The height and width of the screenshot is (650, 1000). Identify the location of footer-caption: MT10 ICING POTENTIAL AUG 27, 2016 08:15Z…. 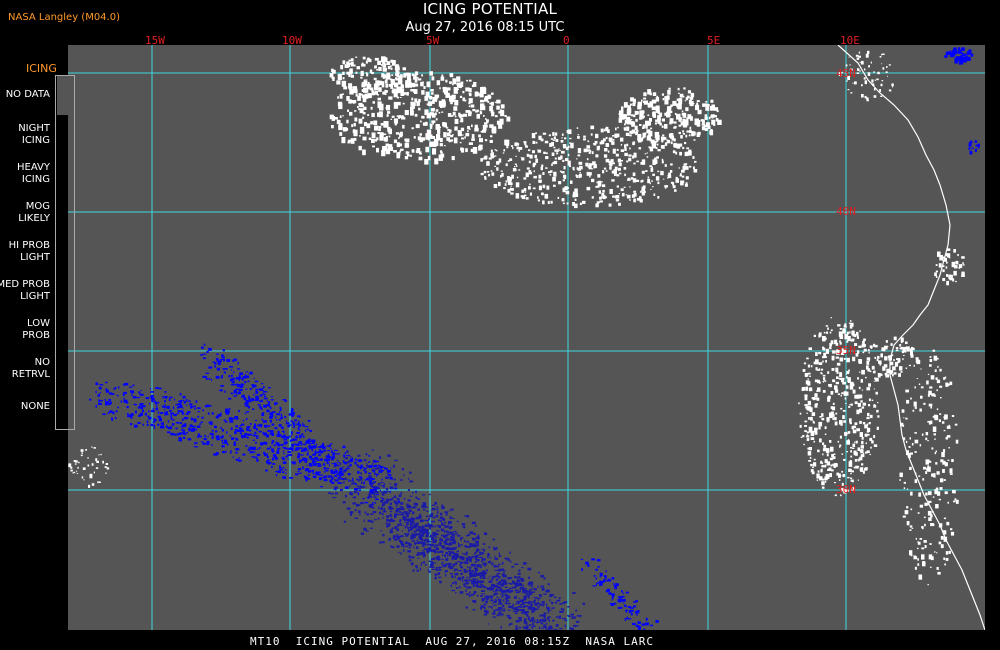
(452, 641).